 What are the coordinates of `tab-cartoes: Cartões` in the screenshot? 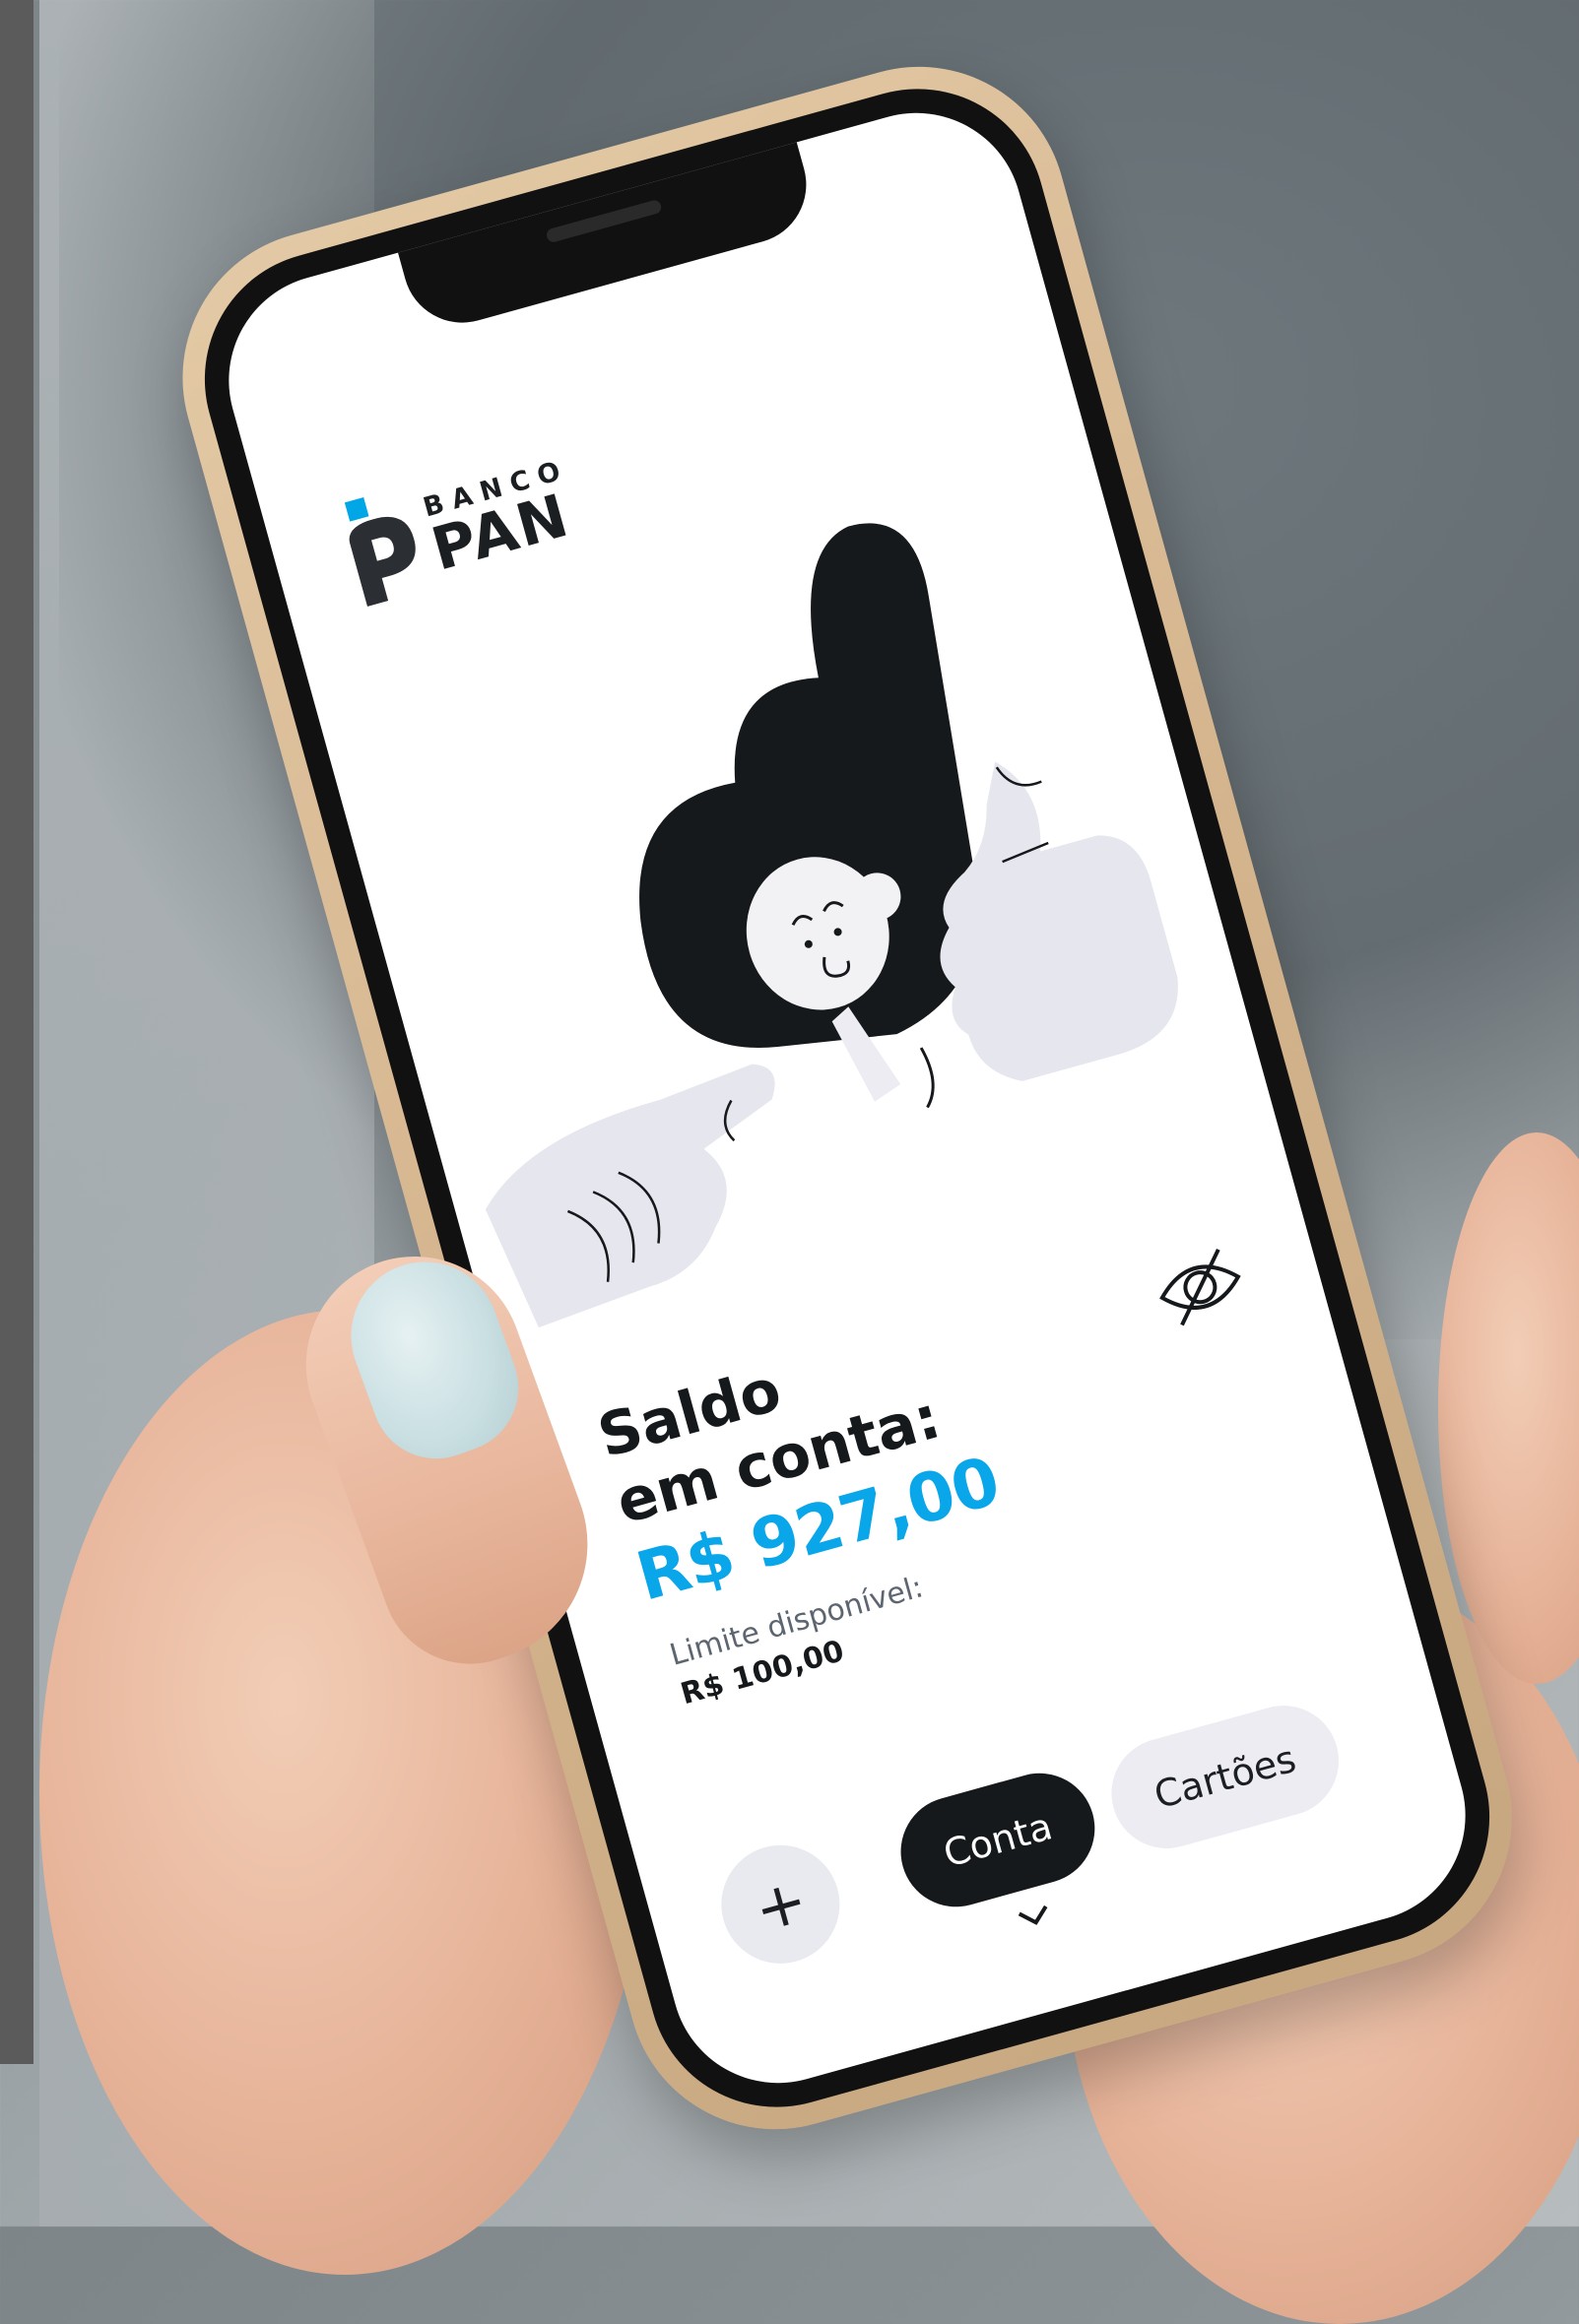 It's located at (1224, 1777).